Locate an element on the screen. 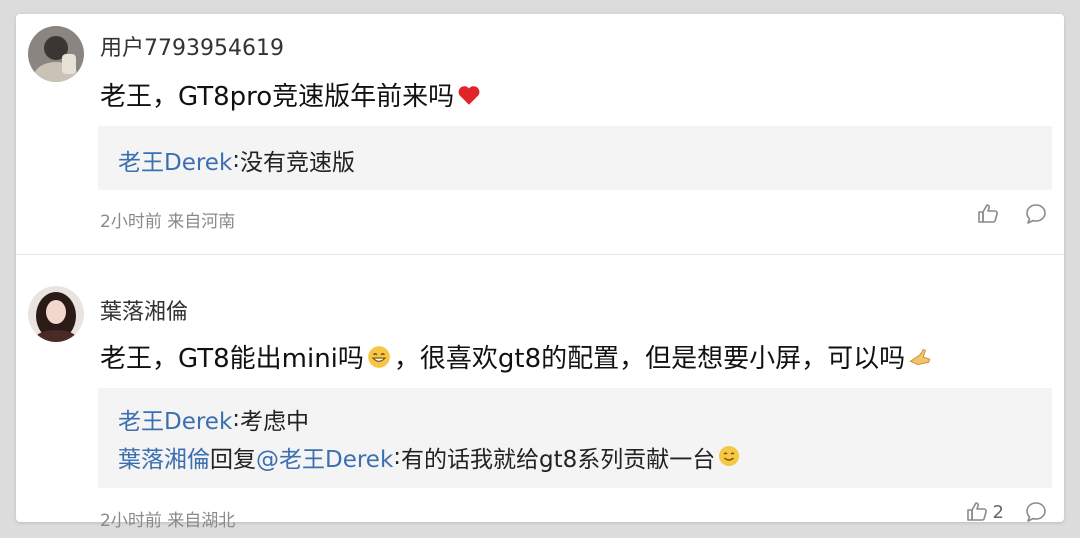  reply-content: 有的话我就给gt8系列贡献一台 is located at coordinates (558, 460).